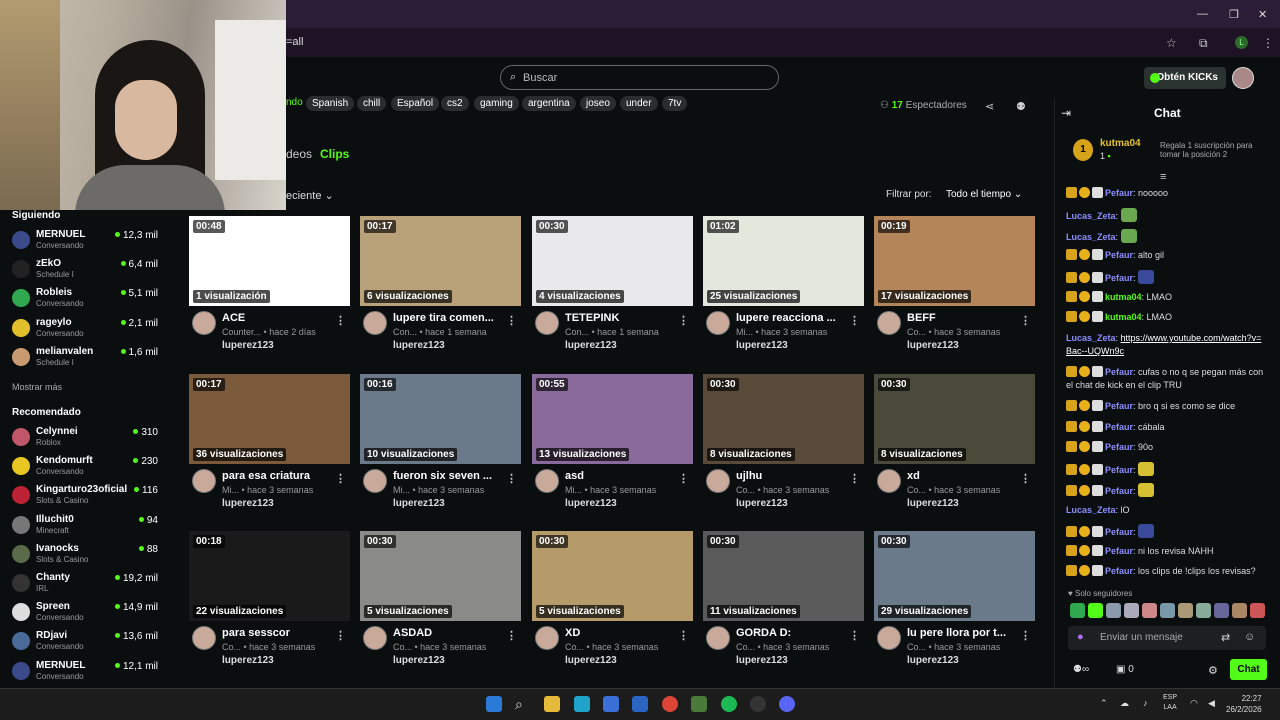 This screenshot has height=720, width=1280. Describe the element at coordinates (729, 704) in the screenshot. I see `spotify-icon` at that location.